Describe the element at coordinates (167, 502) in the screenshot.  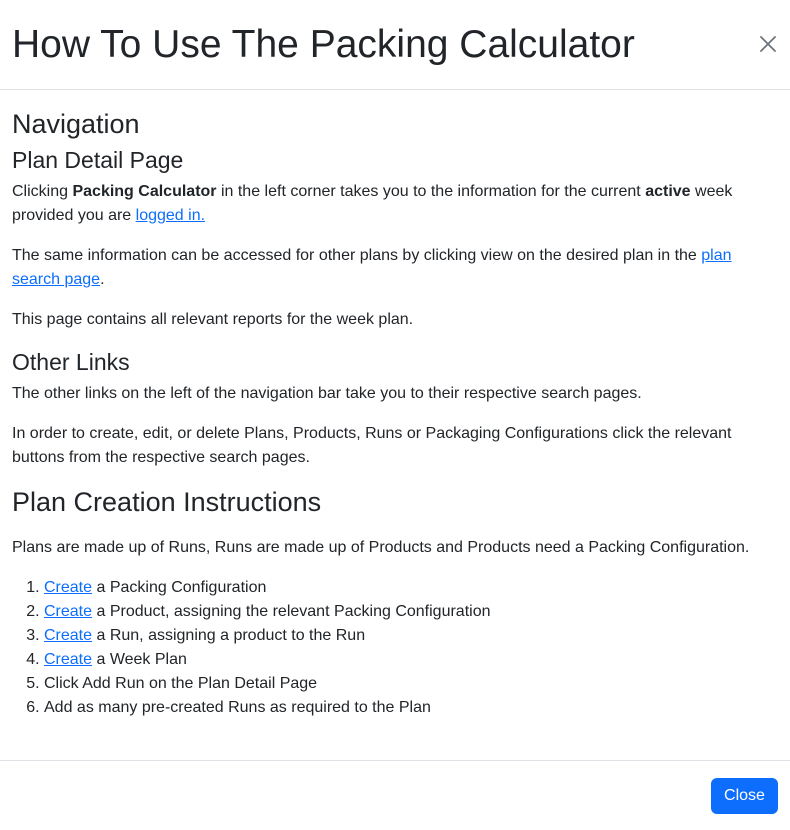
I see `plan-creation-heading: Plan Creation Instructions` at that location.